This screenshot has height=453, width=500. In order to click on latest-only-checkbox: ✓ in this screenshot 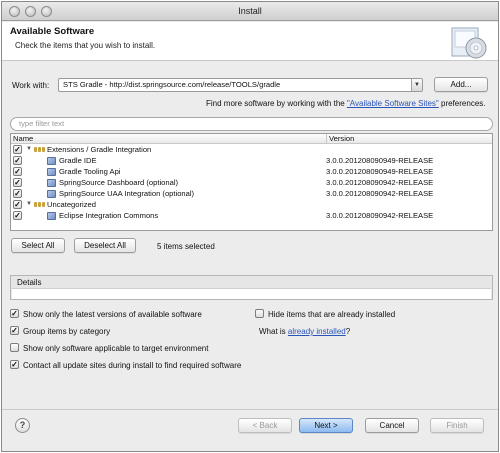, I will do `click(14, 313)`.